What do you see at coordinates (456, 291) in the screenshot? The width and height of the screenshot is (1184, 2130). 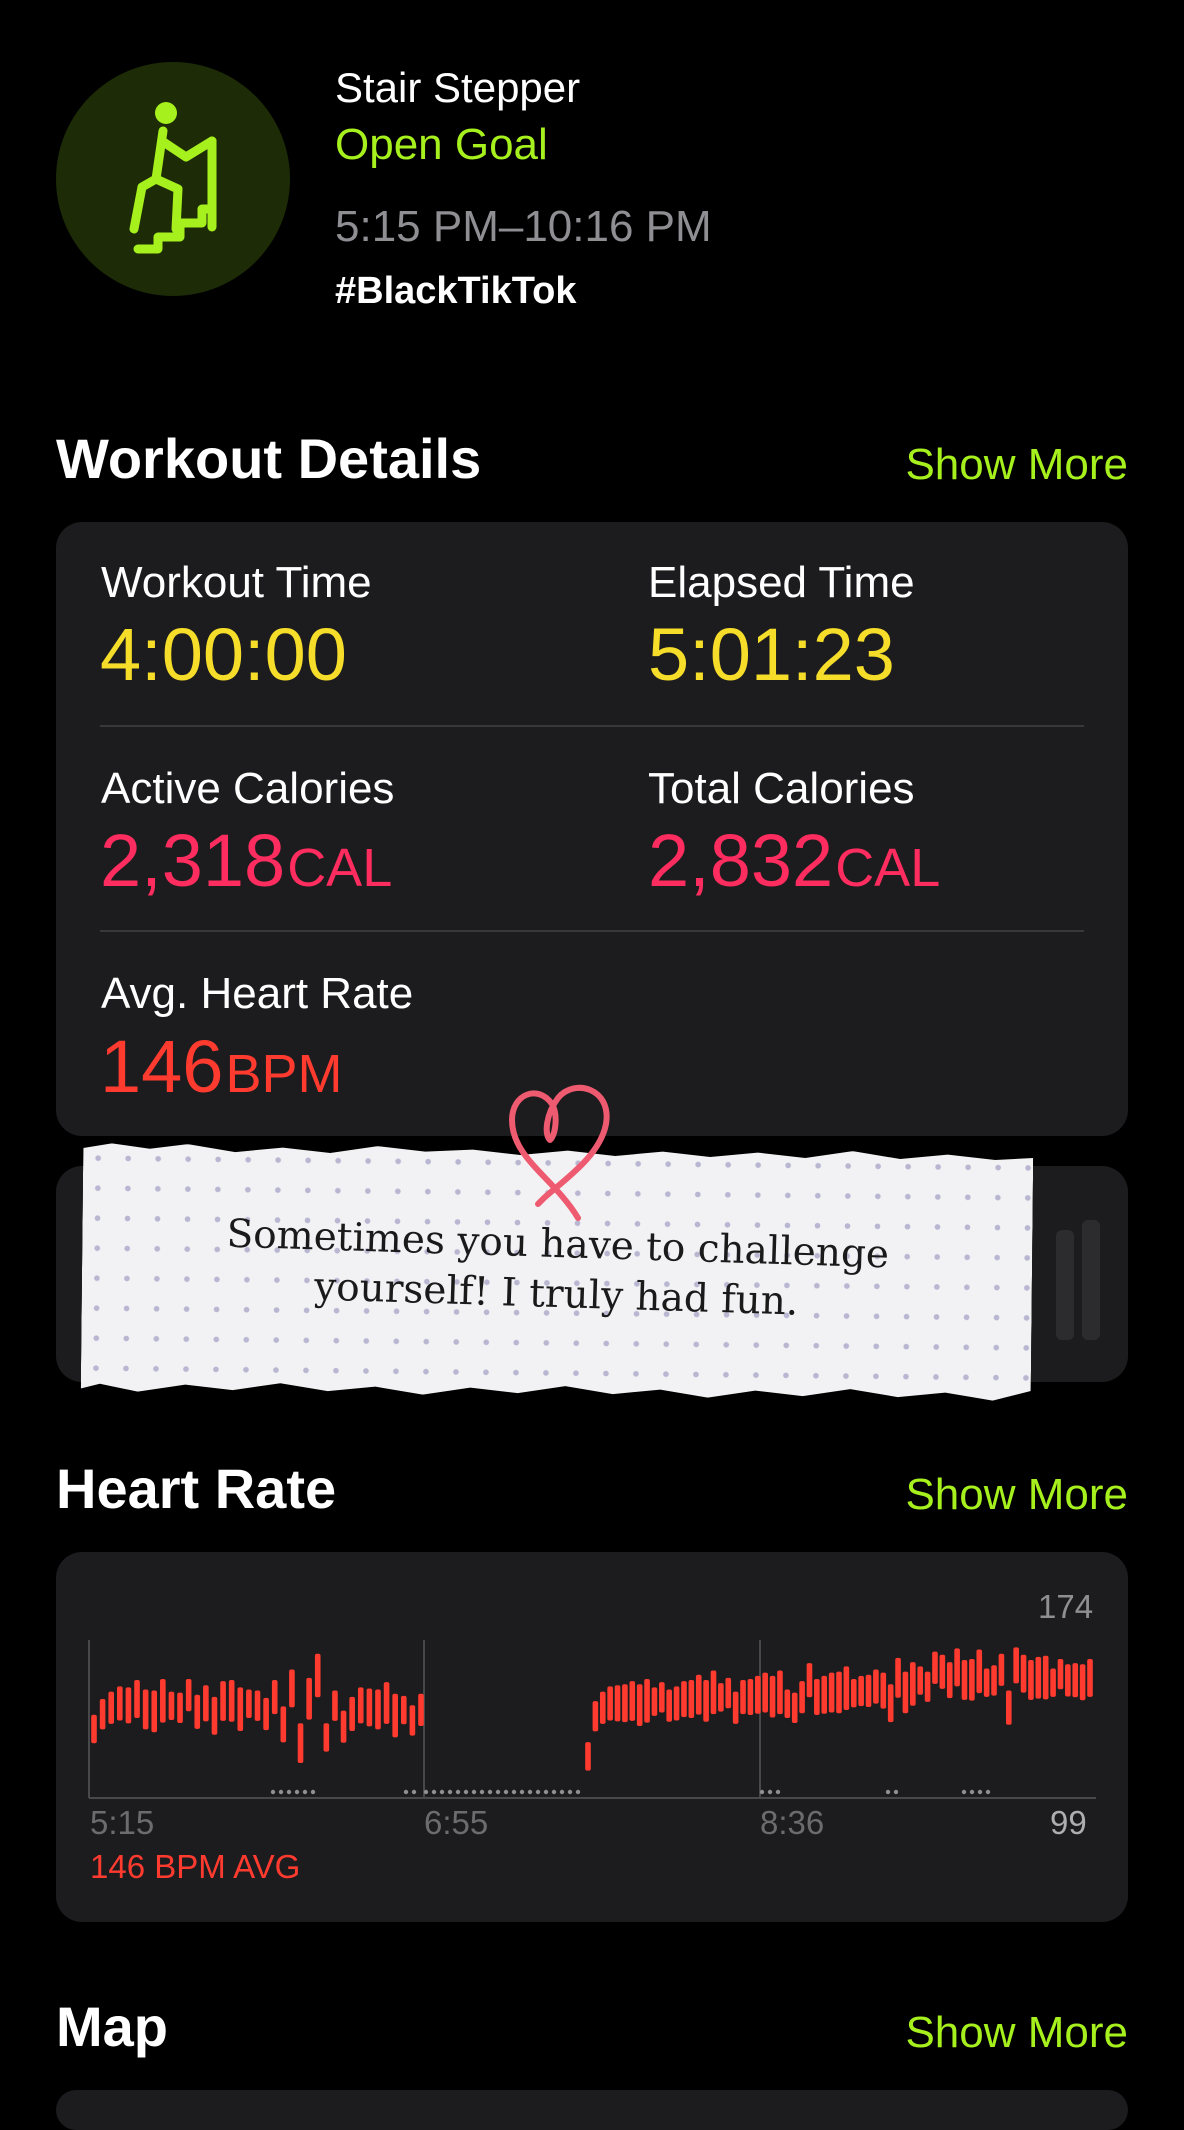 I see `workout-tag: #BlackTikTok` at bounding box center [456, 291].